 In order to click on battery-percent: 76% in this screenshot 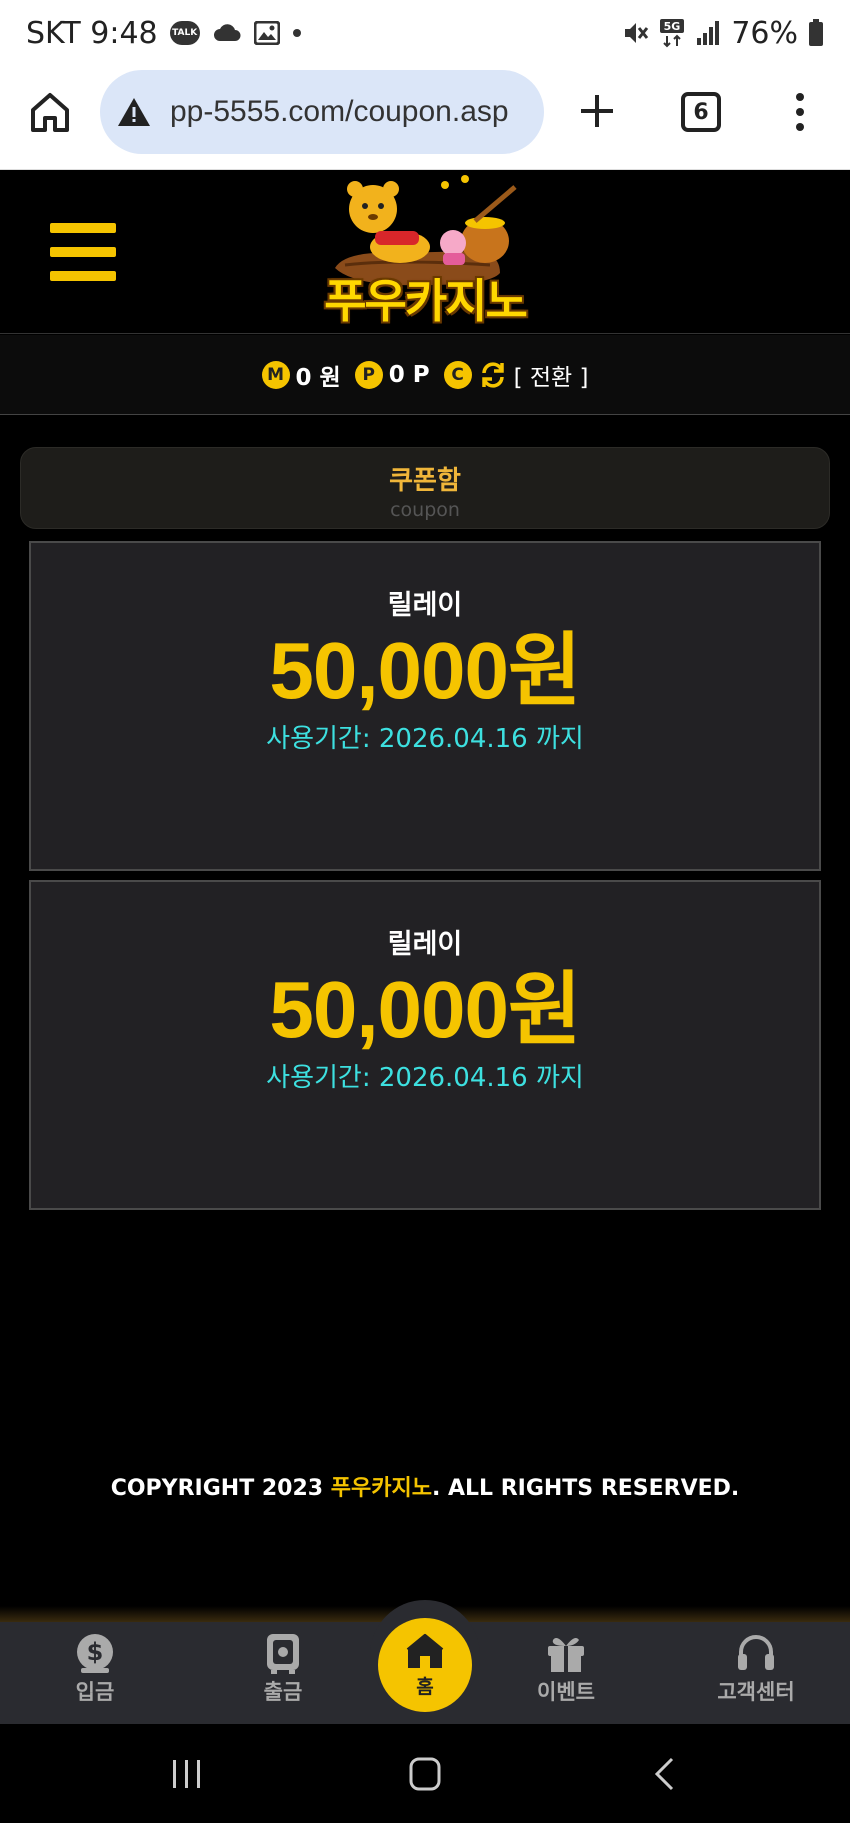, I will do `click(764, 33)`.